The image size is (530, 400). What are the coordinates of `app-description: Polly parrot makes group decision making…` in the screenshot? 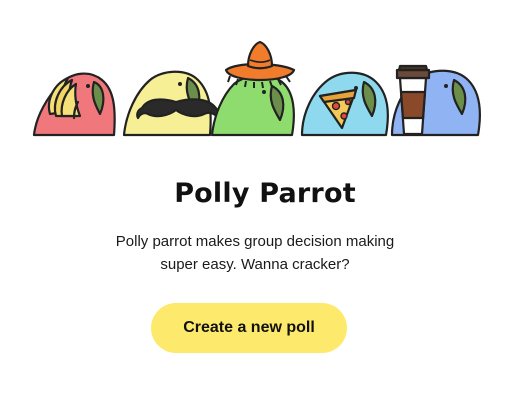 It's located at (255, 253).